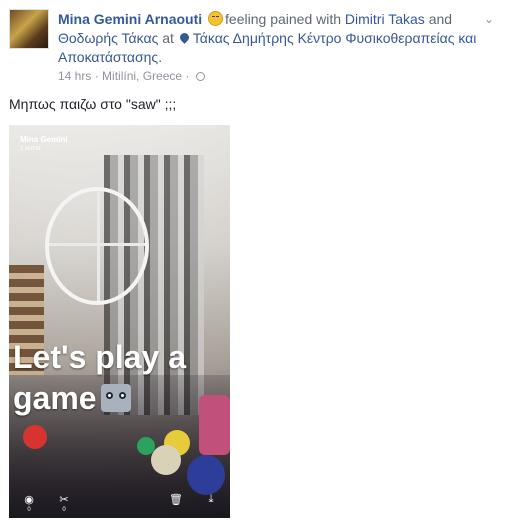 The height and width of the screenshot is (523, 505). Describe the element at coordinates (30, 149) in the screenshot. I see `snap-overlay-time: 2 λεπτά` at that location.